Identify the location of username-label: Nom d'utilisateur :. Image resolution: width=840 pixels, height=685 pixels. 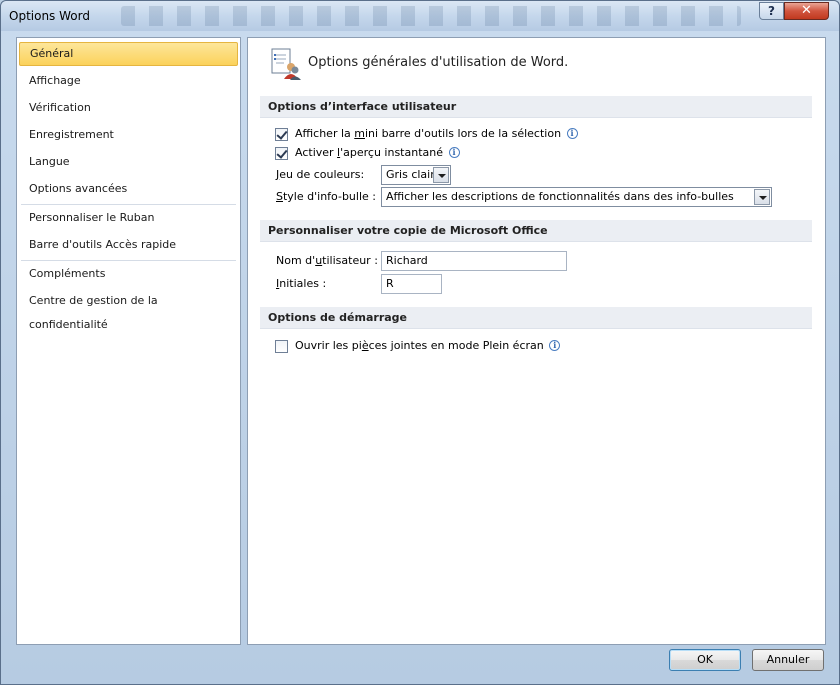
(327, 260).